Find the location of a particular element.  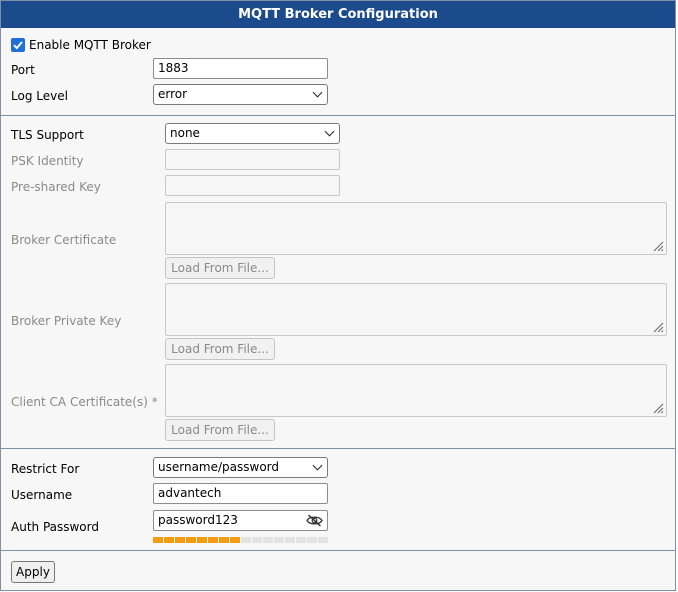

enable-broker-label: Enable MQTT Broker is located at coordinates (90, 45).